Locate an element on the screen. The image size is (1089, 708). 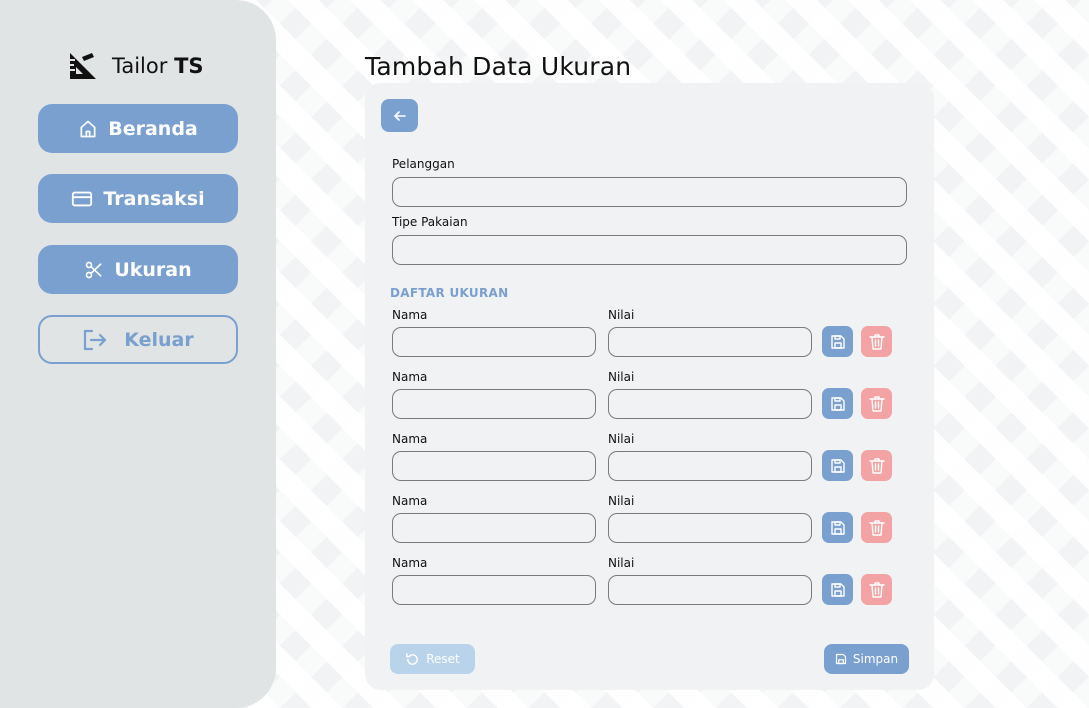
tipe-pakaian-label: Tipe Pakaian is located at coordinates (430, 222).